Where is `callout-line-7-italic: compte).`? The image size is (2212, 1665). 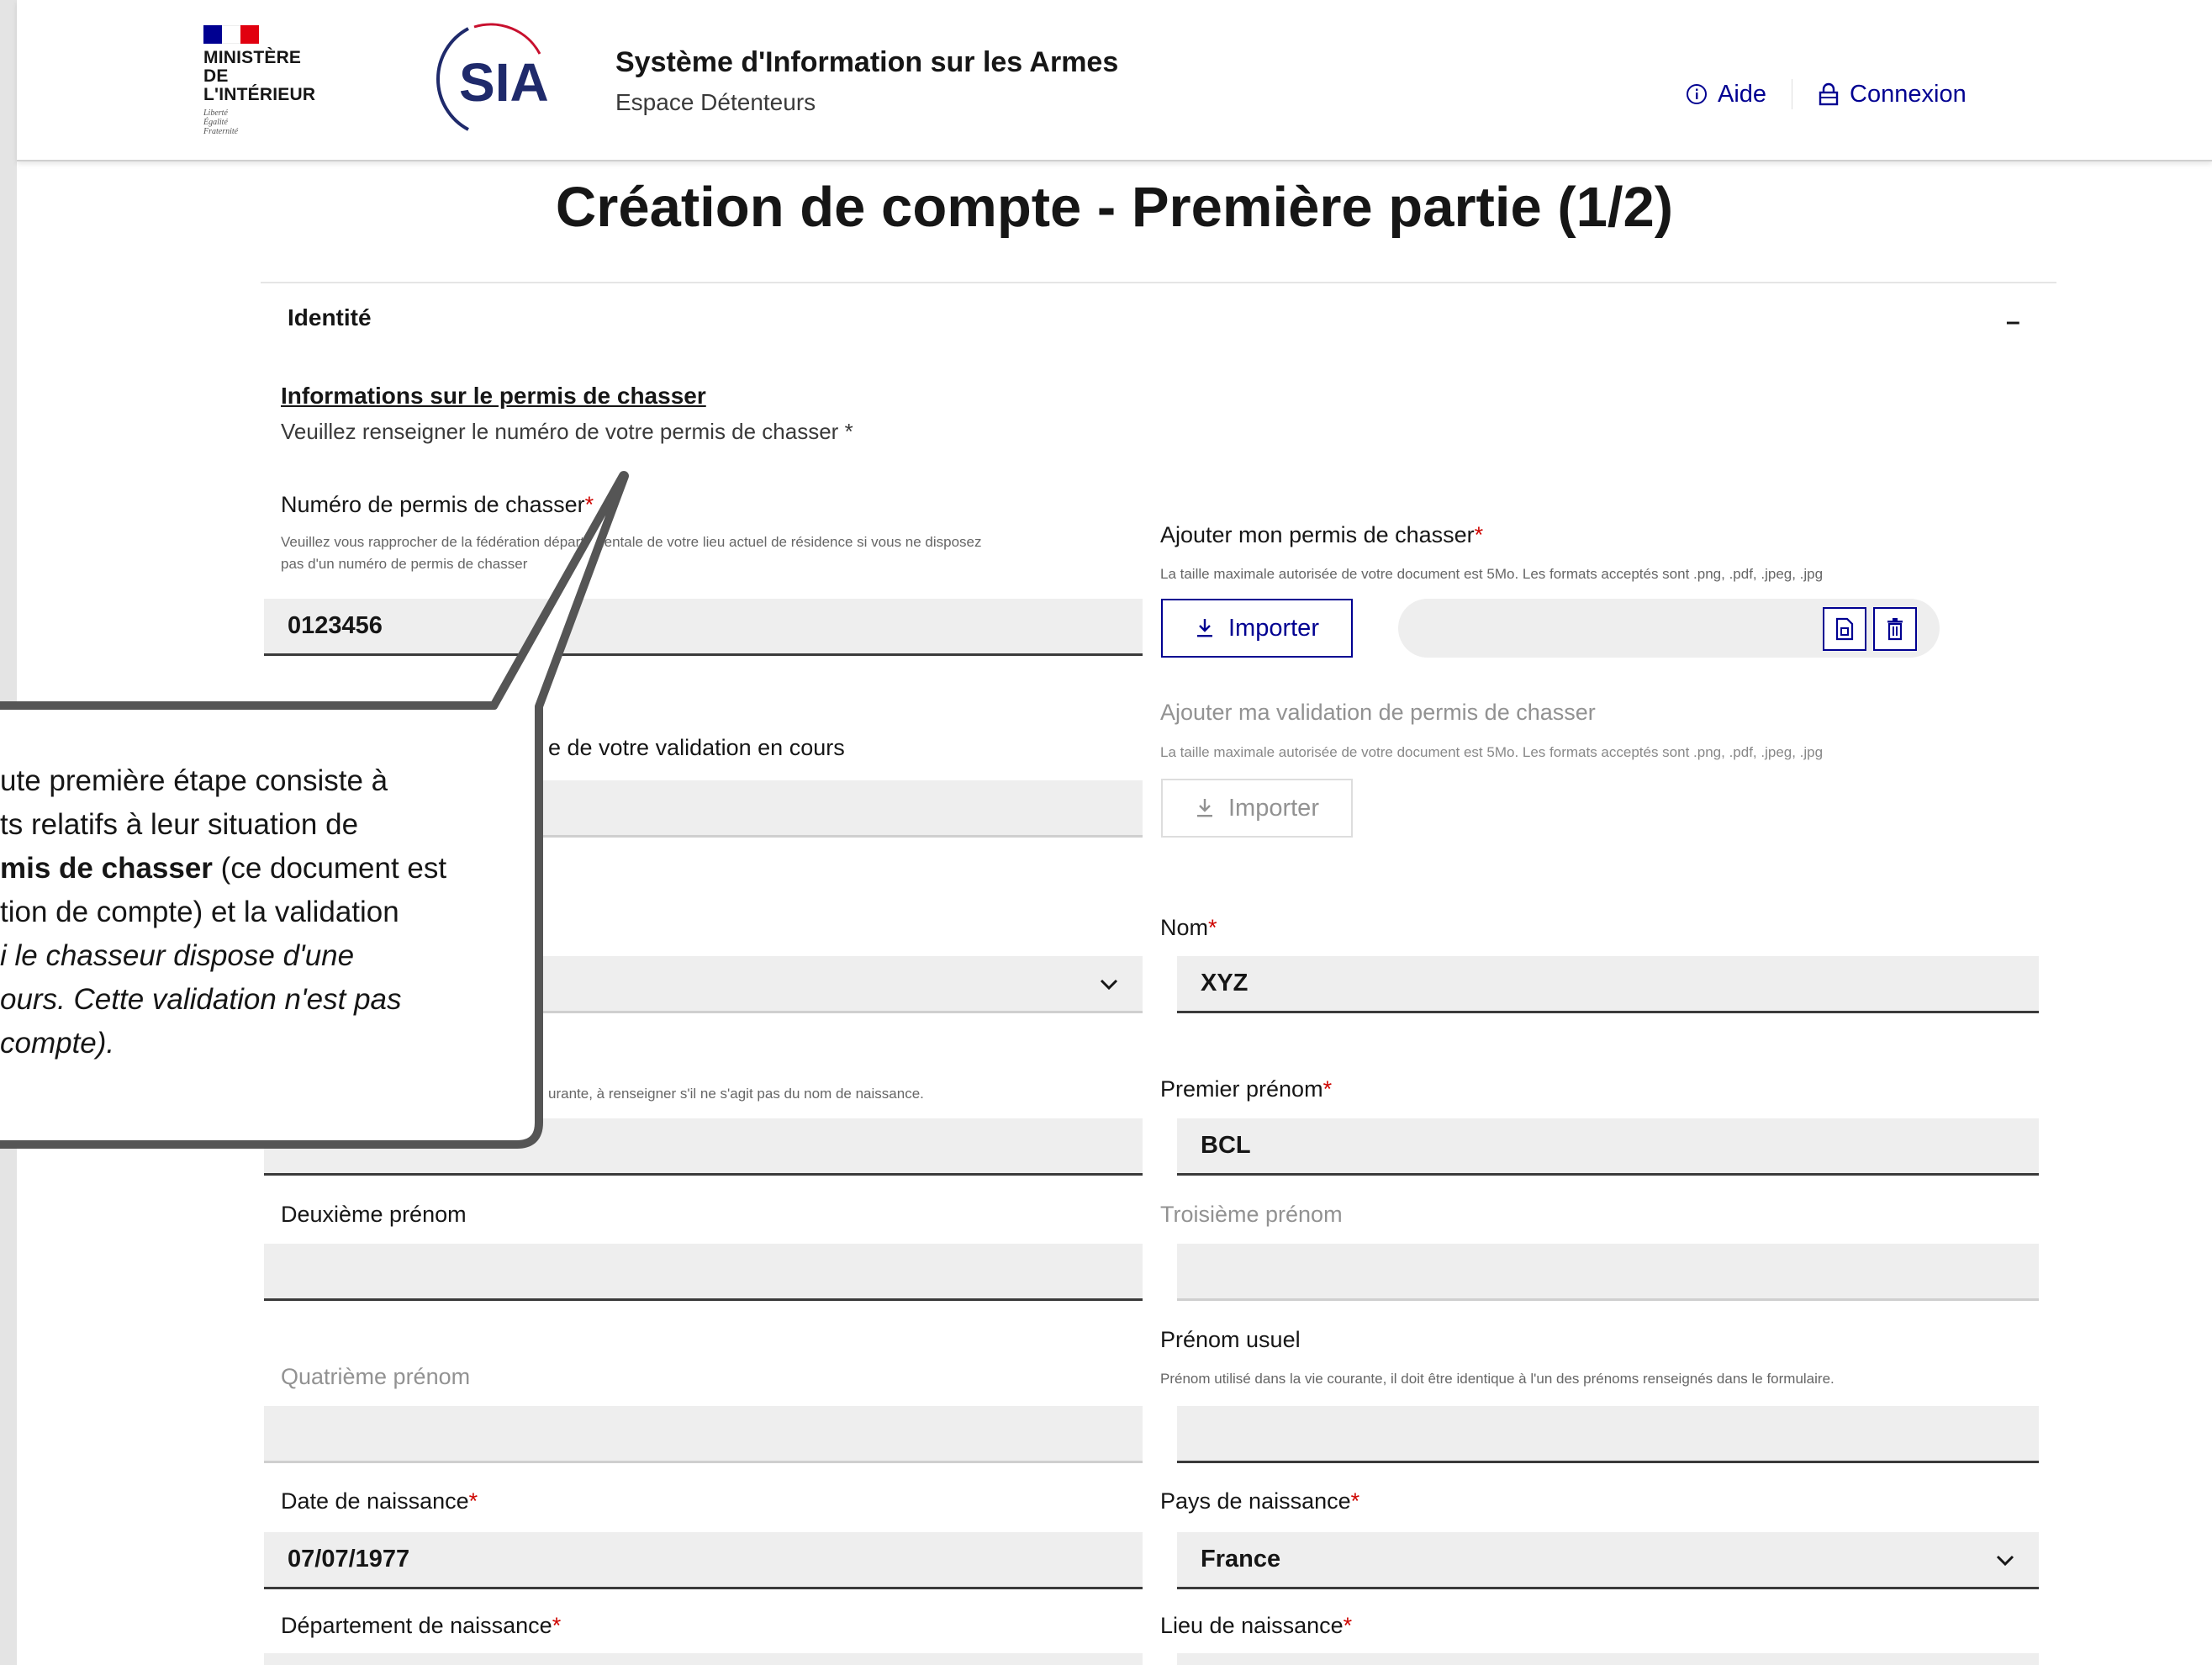
callout-line-7-italic: compte). is located at coordinates (57, 1043).